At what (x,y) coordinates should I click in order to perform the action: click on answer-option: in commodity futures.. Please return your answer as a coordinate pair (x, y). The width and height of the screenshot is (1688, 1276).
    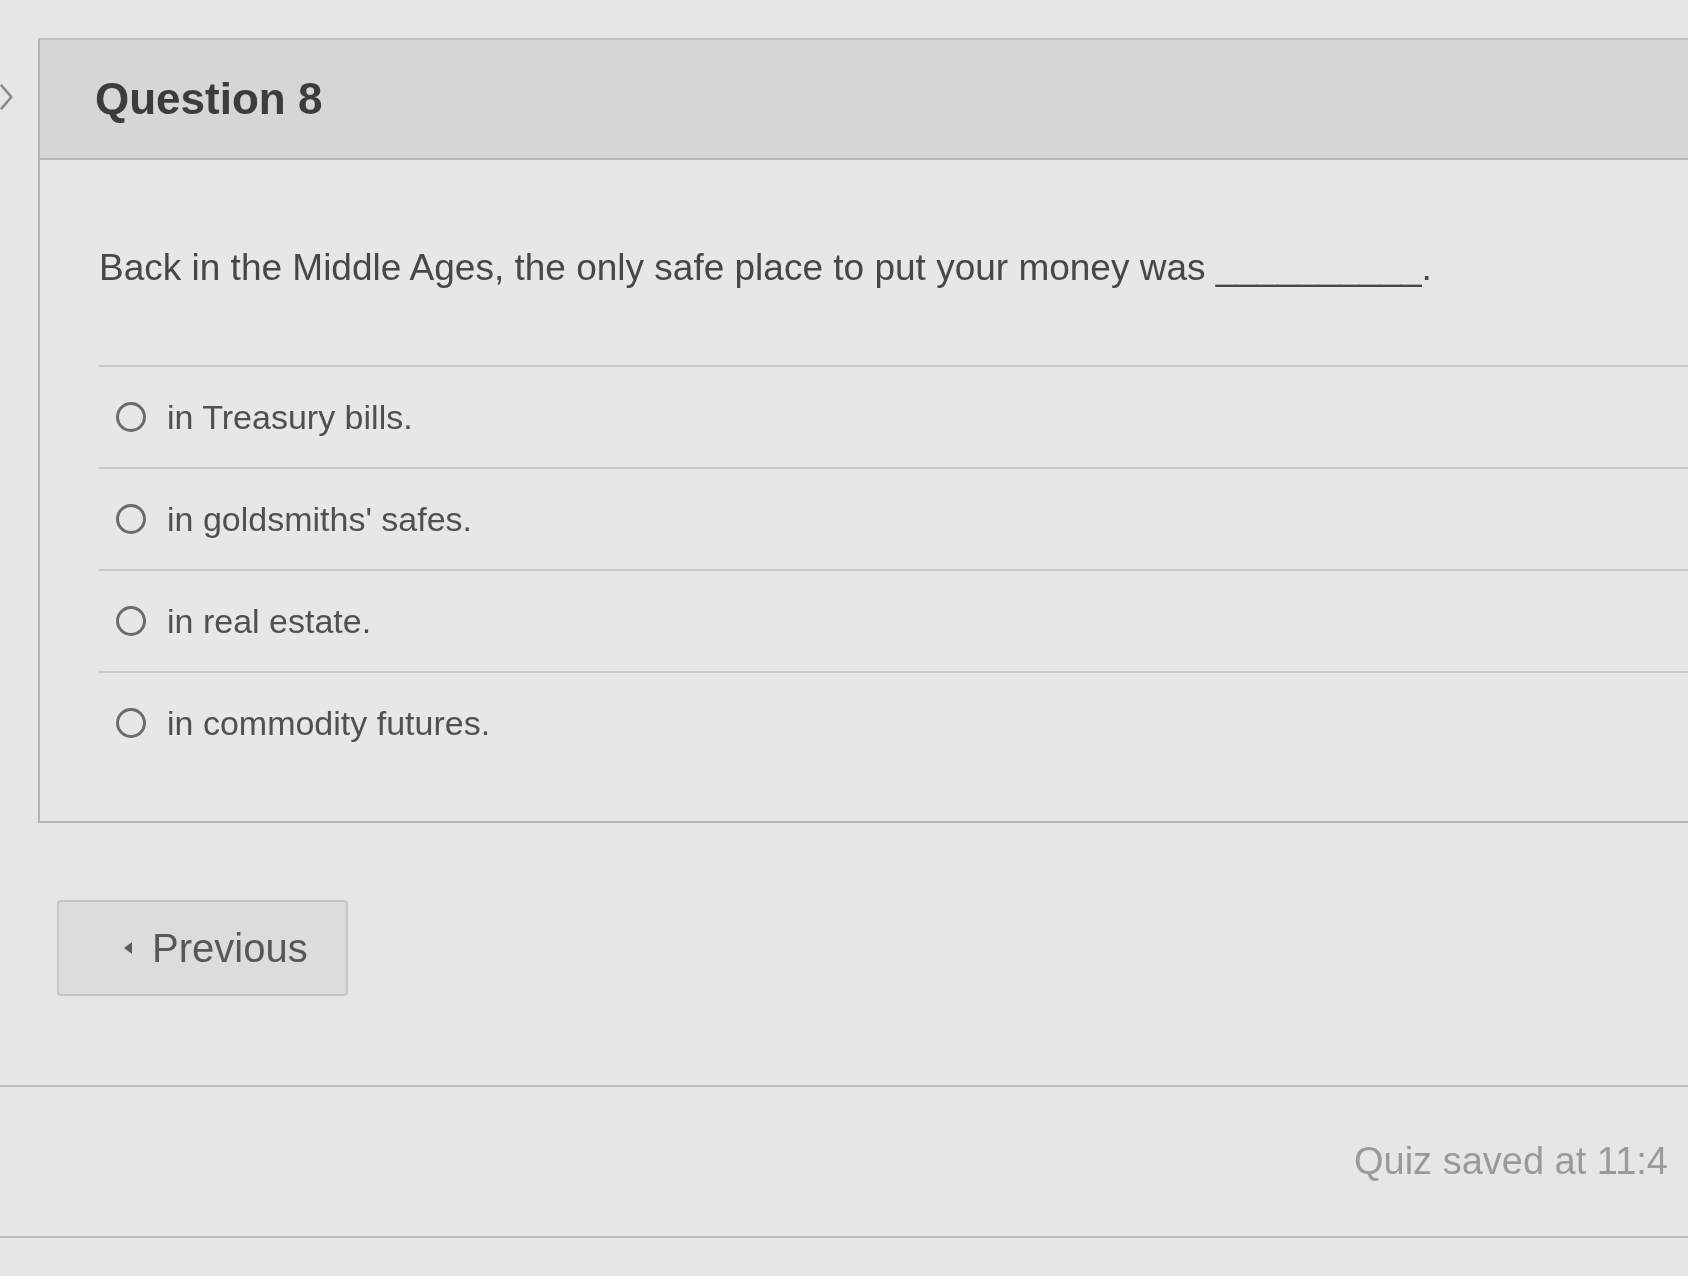
    Looking at the image, I should click on (893, 722).